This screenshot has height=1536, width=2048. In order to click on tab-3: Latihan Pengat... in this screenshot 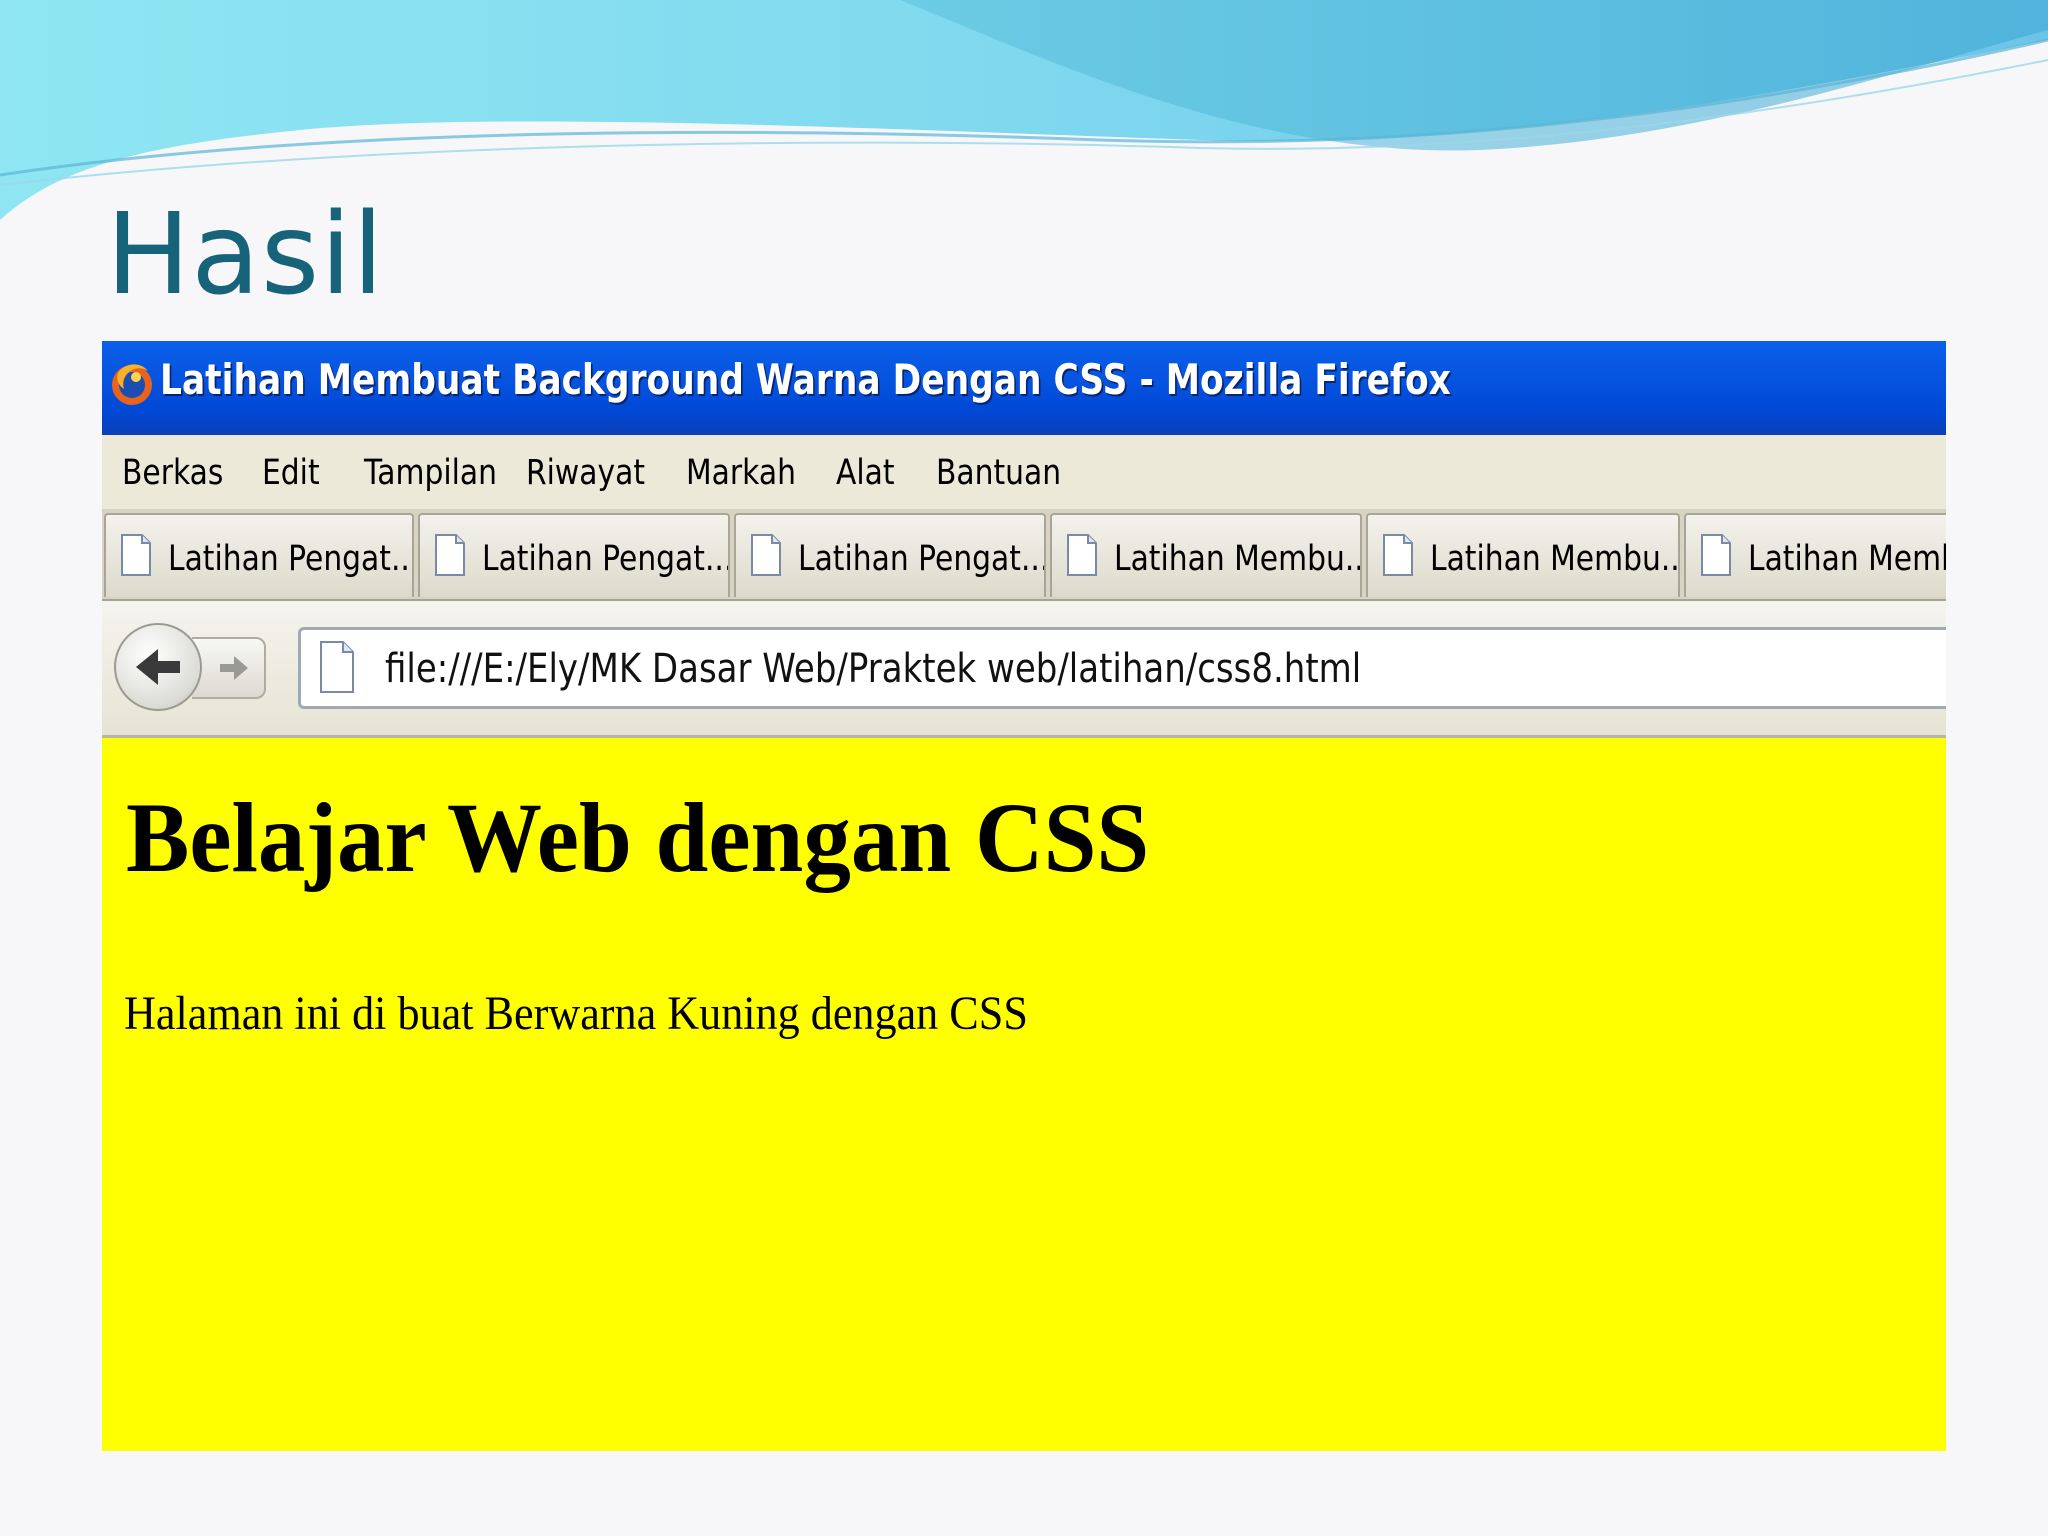, I will do `click(890, 555)`.